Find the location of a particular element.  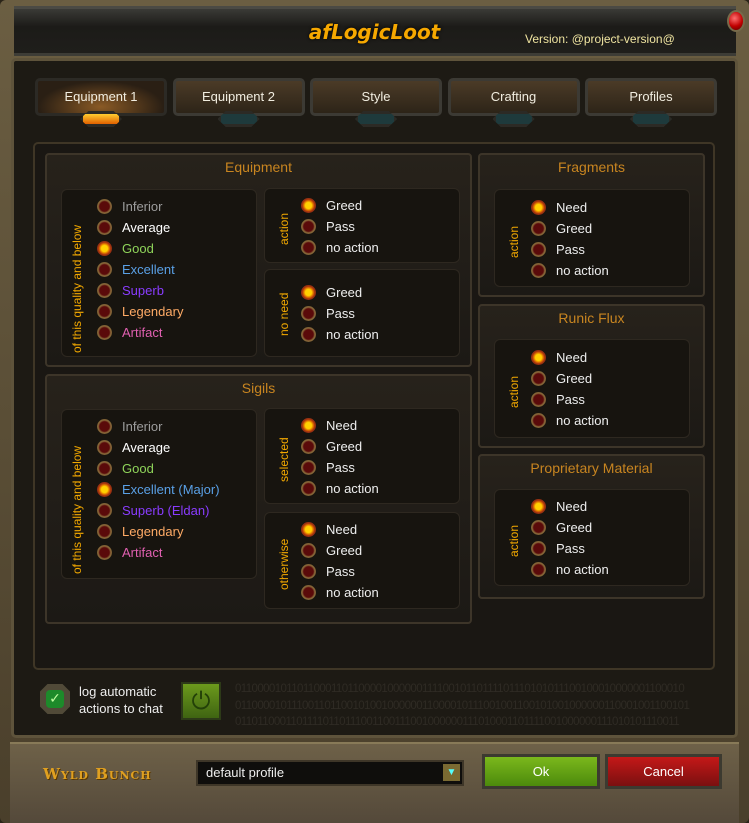

close-button is located at coordinates (736, 21).